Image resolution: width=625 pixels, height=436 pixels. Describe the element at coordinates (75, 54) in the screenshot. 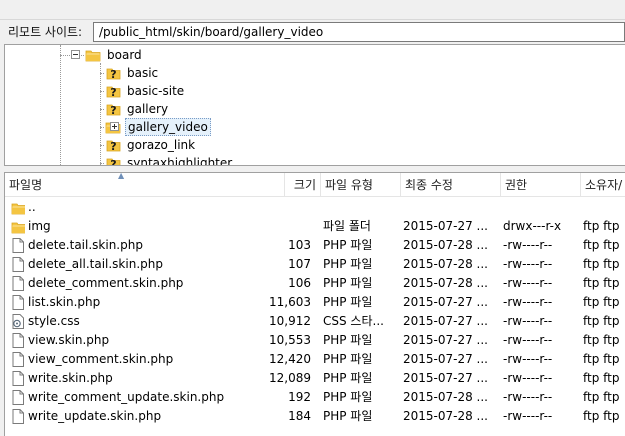

I see `collapse-minus-icon` at that location.